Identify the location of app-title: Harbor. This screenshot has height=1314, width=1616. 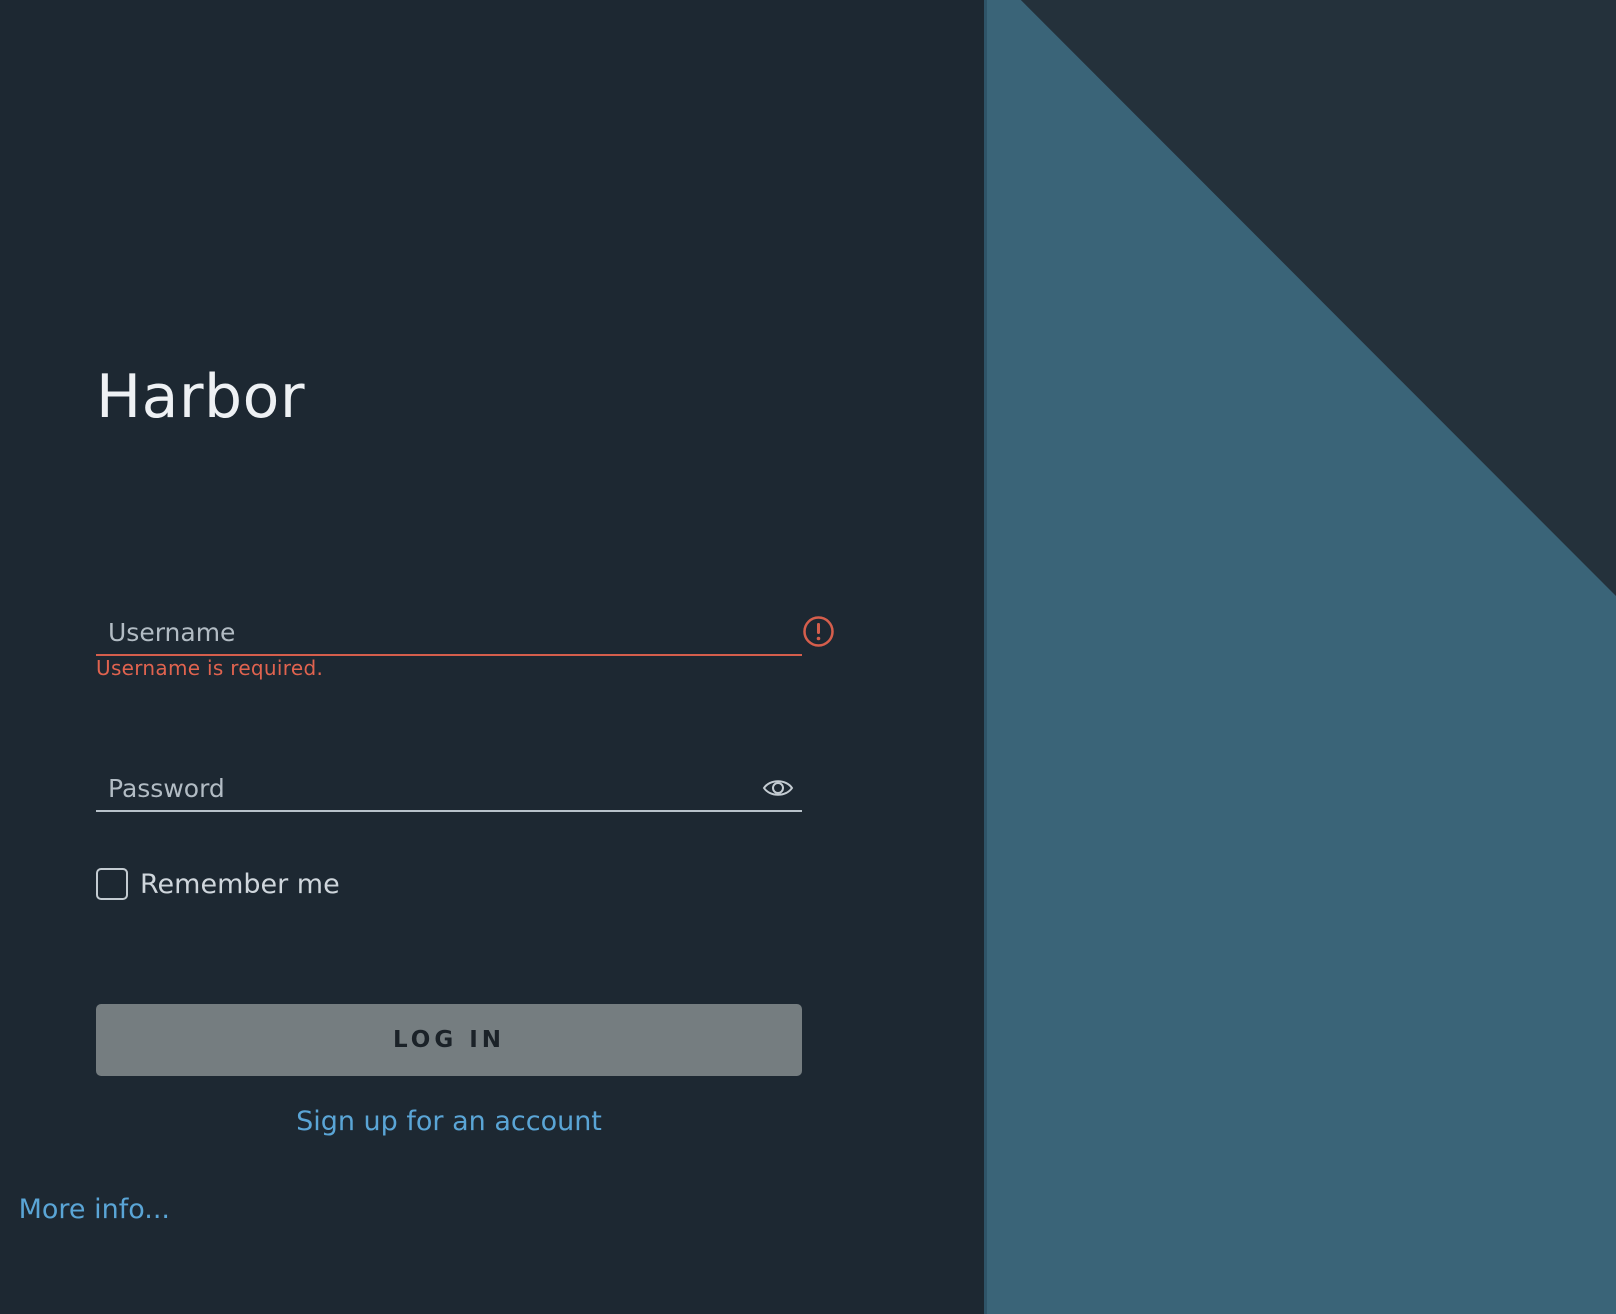
(201, 397).